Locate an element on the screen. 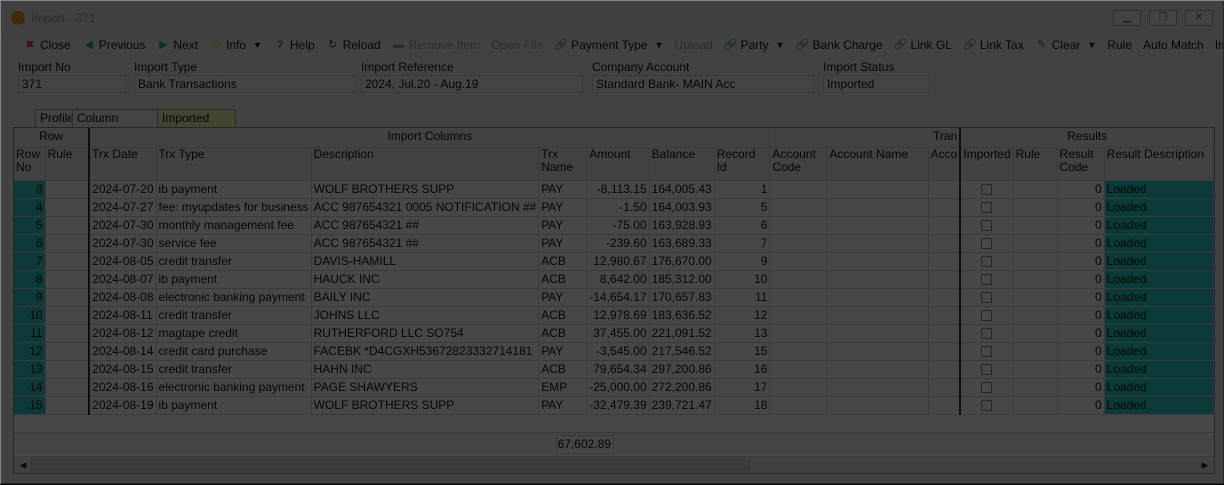  cell-trx-date: 2024-08-12 is located at coordinates (123, 333).